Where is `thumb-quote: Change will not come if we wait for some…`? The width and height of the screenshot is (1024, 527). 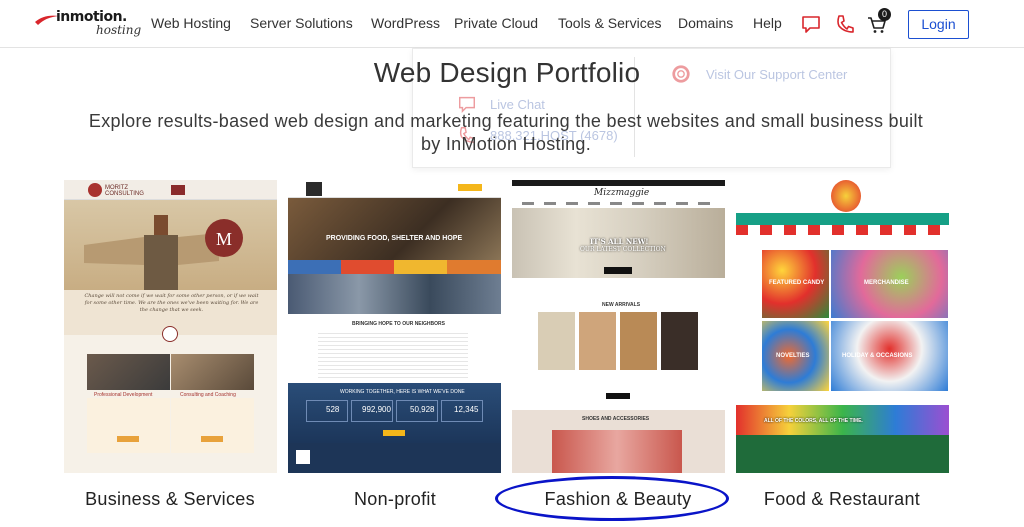 thumb-quote: Change will not come if we wait for some… is located at coordinates (171, 303).